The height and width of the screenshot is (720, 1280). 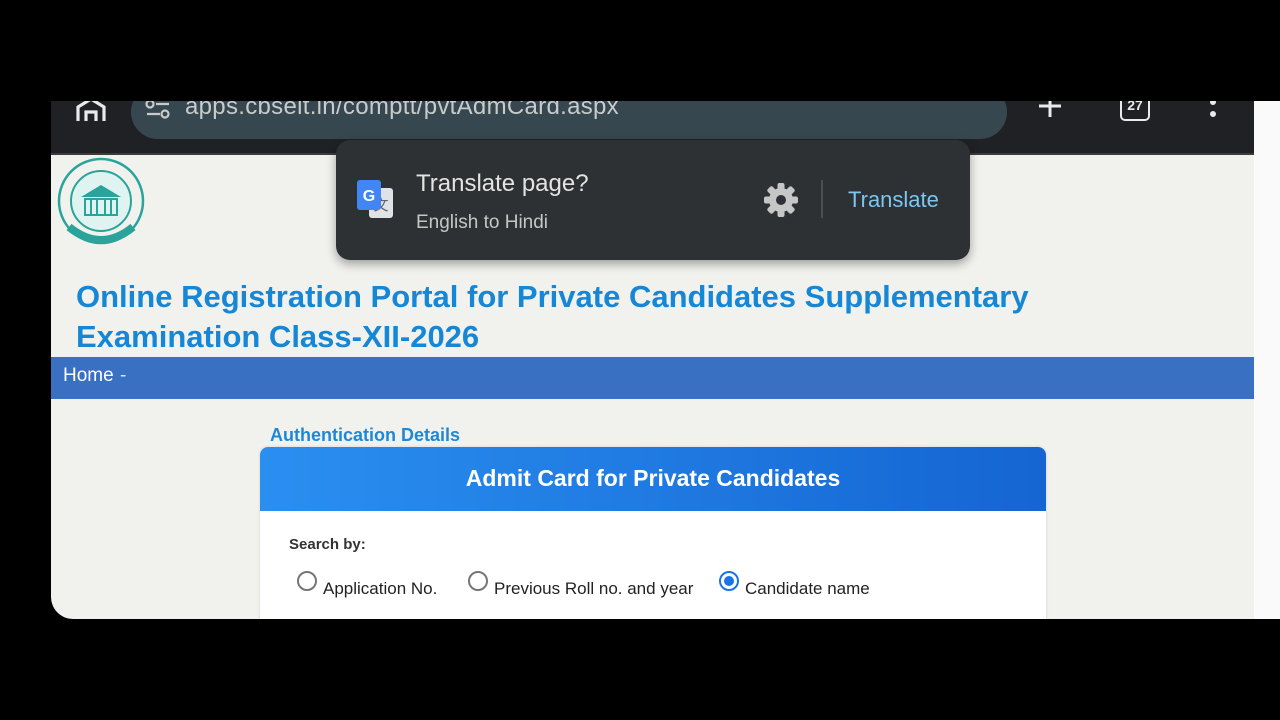 I want to click on radio-label: Application No., so click(x=380, y=588).